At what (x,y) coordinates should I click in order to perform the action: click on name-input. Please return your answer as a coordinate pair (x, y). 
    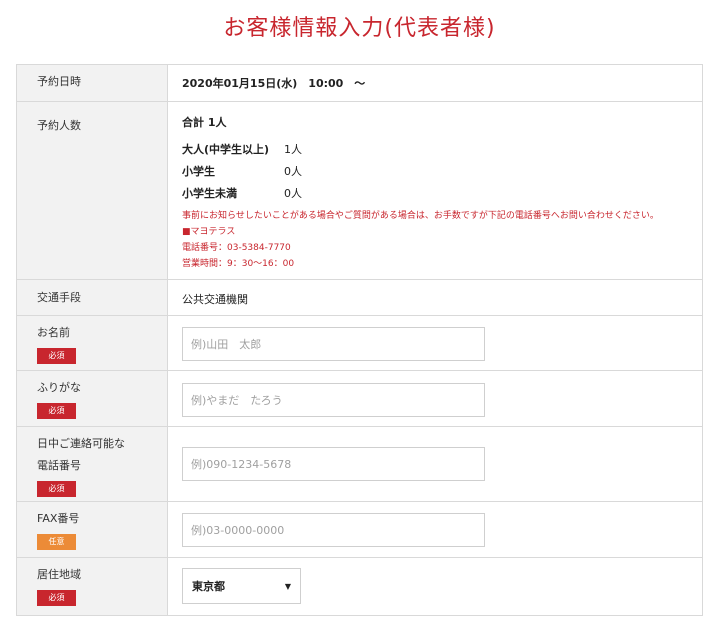
    Looking at the image, I should click on (333, 344).